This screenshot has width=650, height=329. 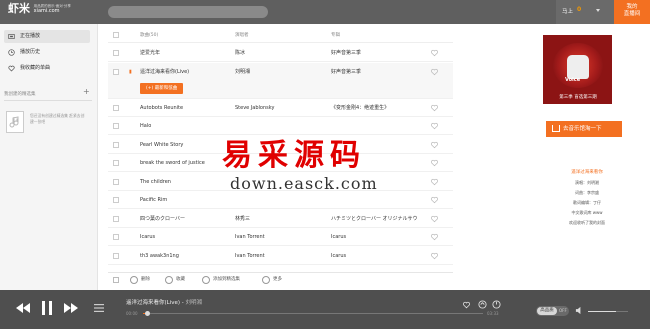 I want to click on watermark-cn: 易采源码, so click(x=294, y=155).